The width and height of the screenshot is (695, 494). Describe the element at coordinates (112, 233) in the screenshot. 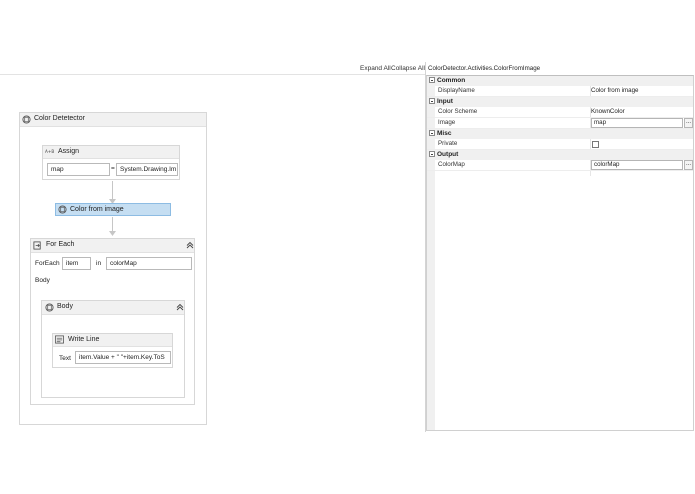

I see `connector-arrow-icon` at that location.